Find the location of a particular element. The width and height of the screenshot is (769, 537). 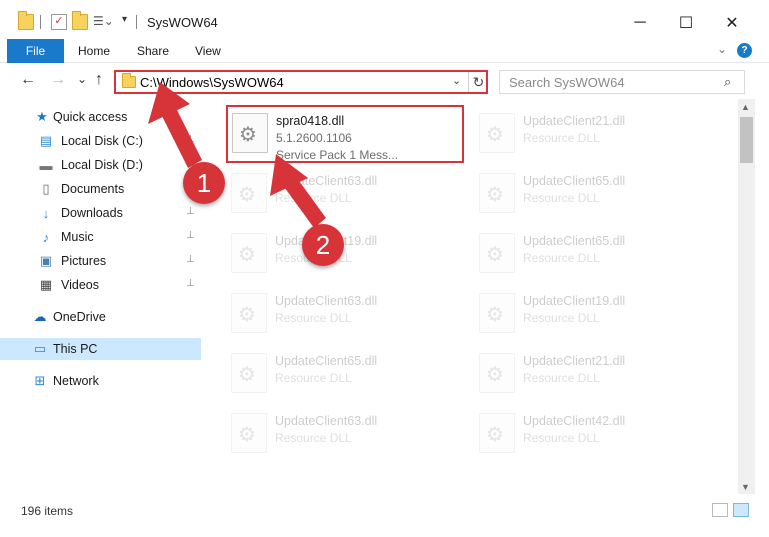

maximize-button: ☐ is located at coordinates (686, 23).